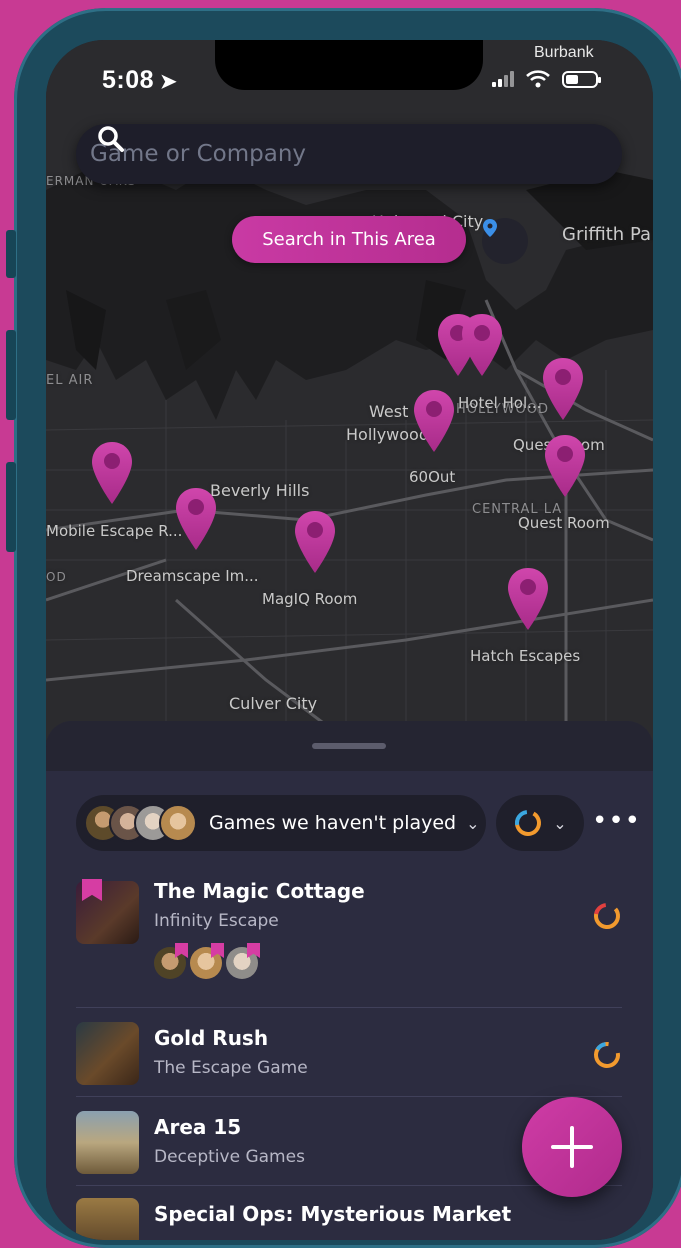 This screenshot has width=681, height=1248. I want to click on sheet-header, so click(349, 746).